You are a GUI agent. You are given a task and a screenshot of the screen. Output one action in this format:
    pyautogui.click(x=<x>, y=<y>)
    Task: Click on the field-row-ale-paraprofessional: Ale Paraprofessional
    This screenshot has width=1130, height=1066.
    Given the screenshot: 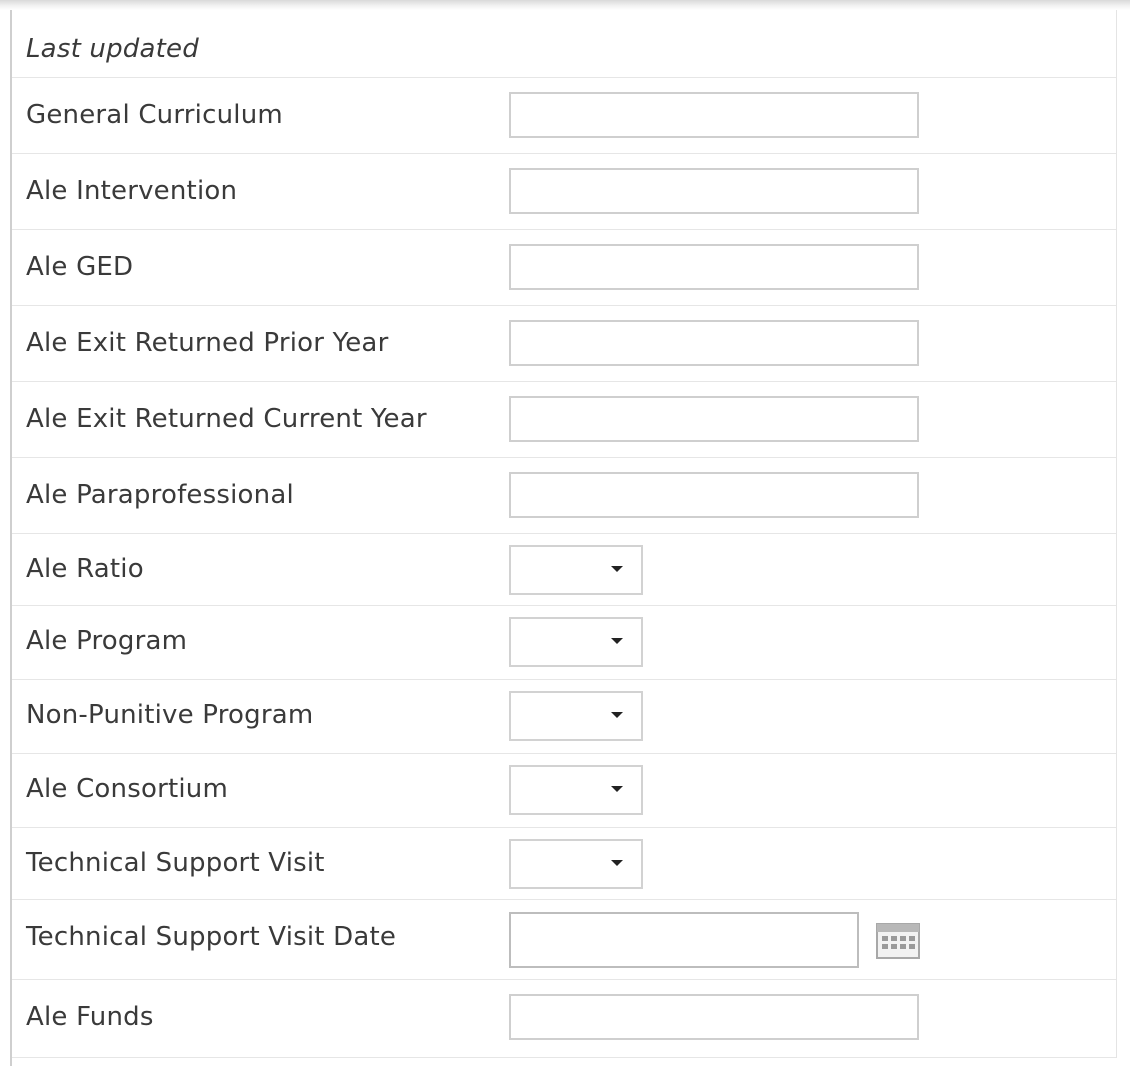 What is the action you would take?
    pyautogui.click(x=564, y=496)
    